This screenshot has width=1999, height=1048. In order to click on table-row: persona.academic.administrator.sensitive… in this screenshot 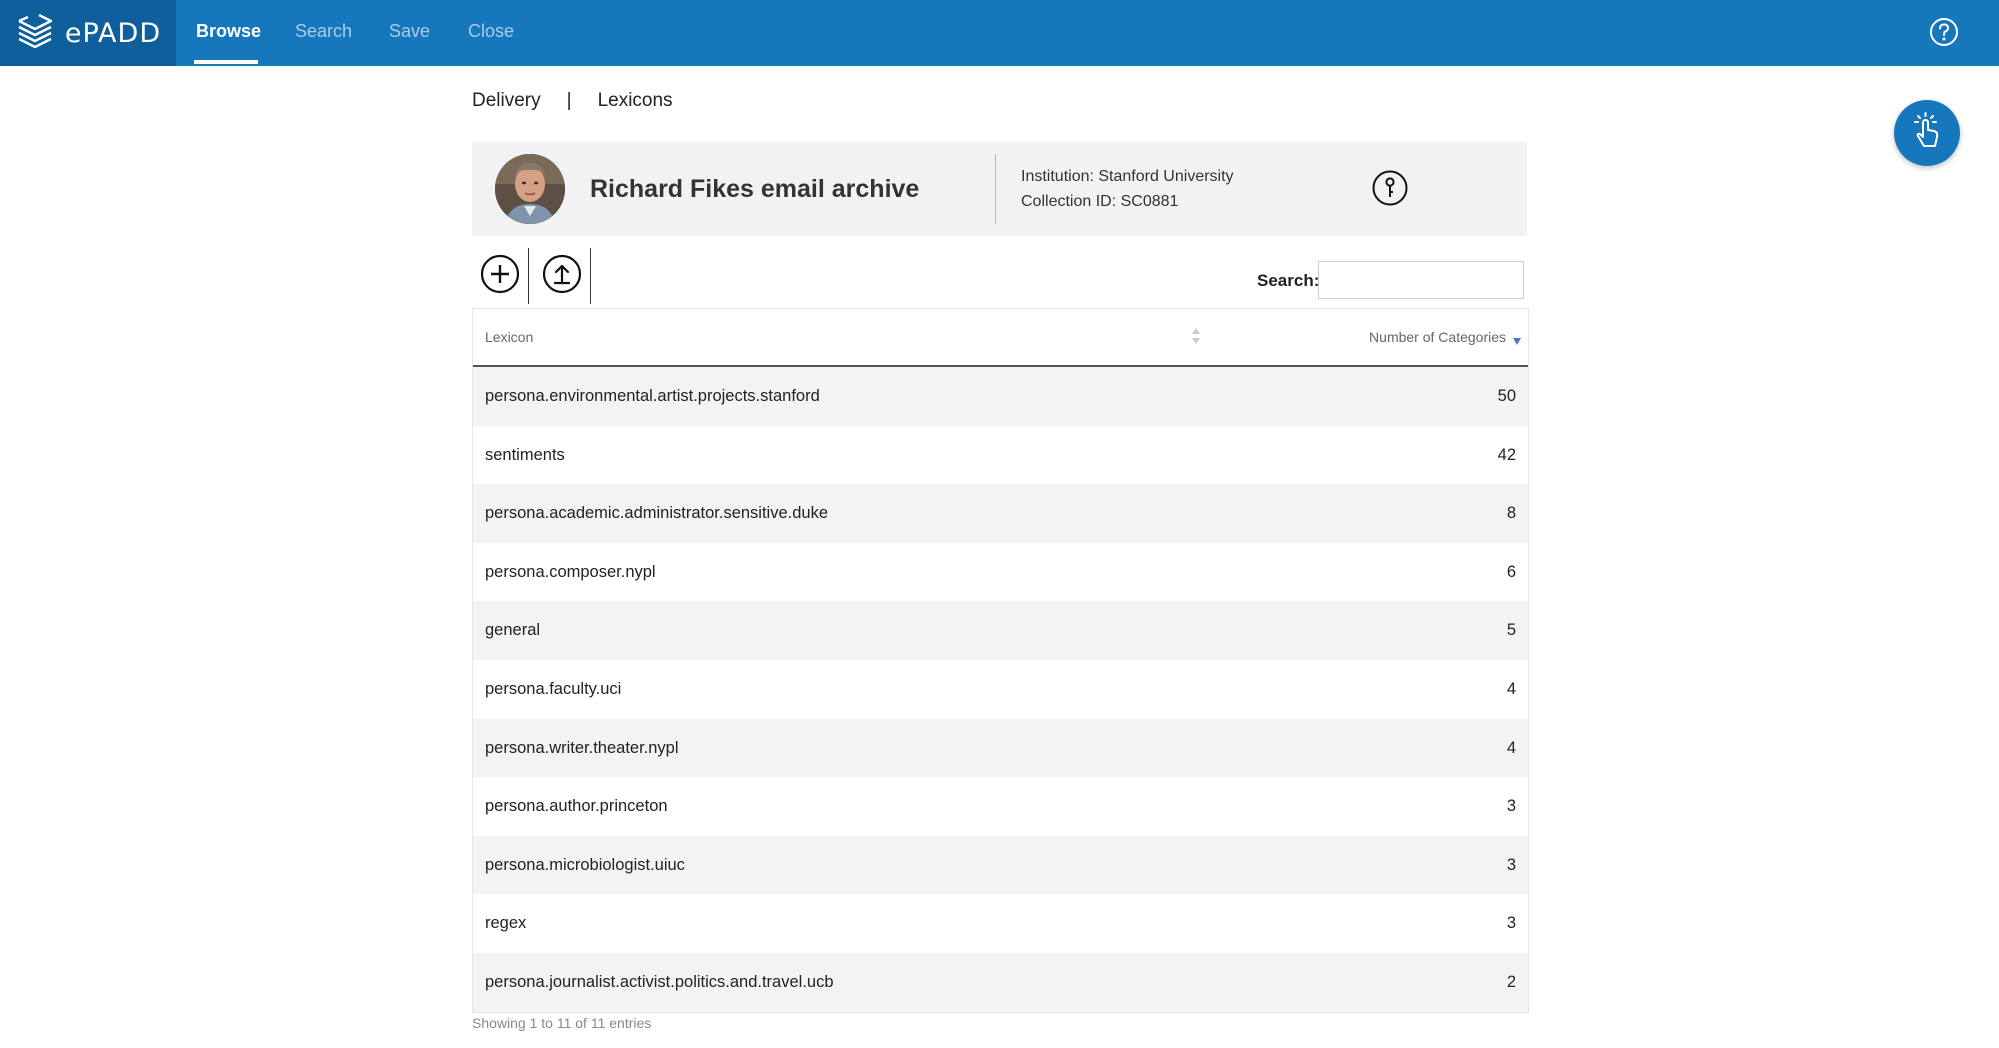, I will do `click(1000, 513)`.